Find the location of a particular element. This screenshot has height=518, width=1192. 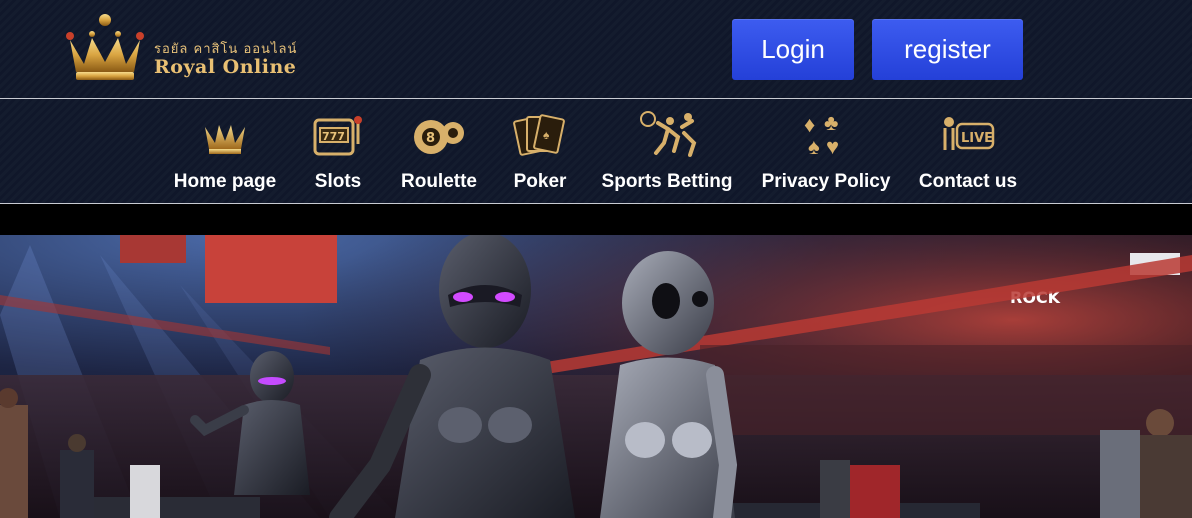

nav-item-poker: ♠ Poker is located at coordinates (540, 151).